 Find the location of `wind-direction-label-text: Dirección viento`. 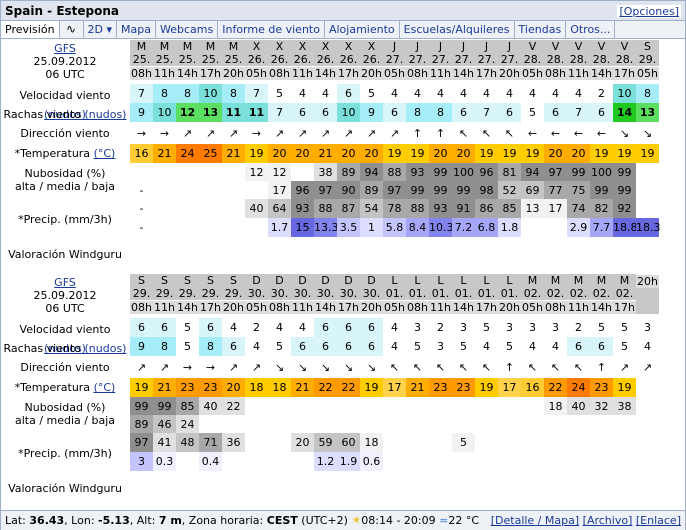

wind-direction-label-text: Dirección viento is located at coordinates (65, 133).